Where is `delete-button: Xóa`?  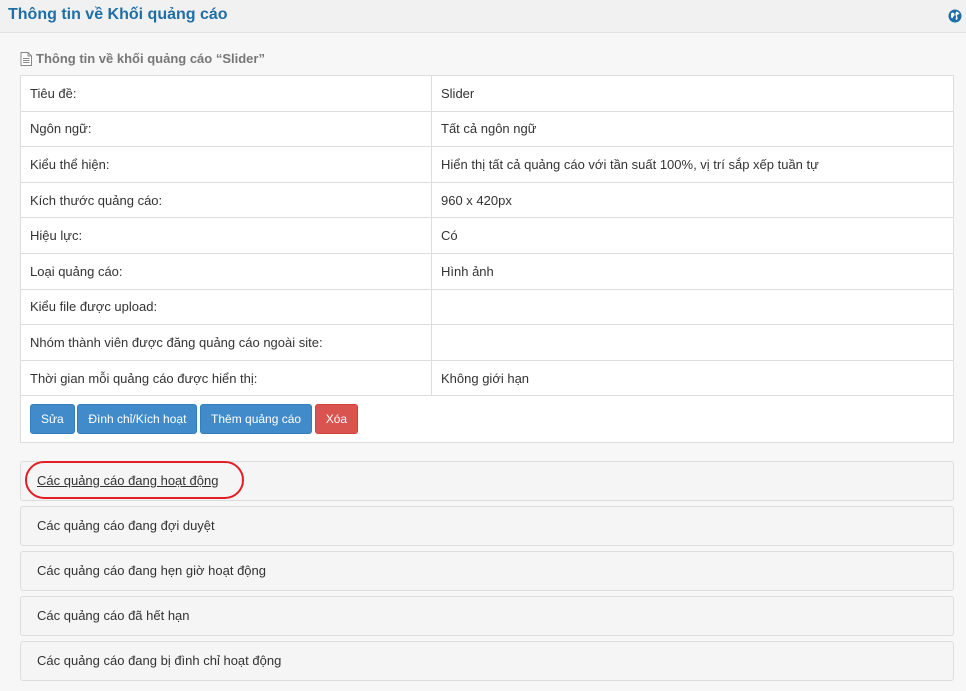 delete-button: Xóa is located at coordinates (336, 419).